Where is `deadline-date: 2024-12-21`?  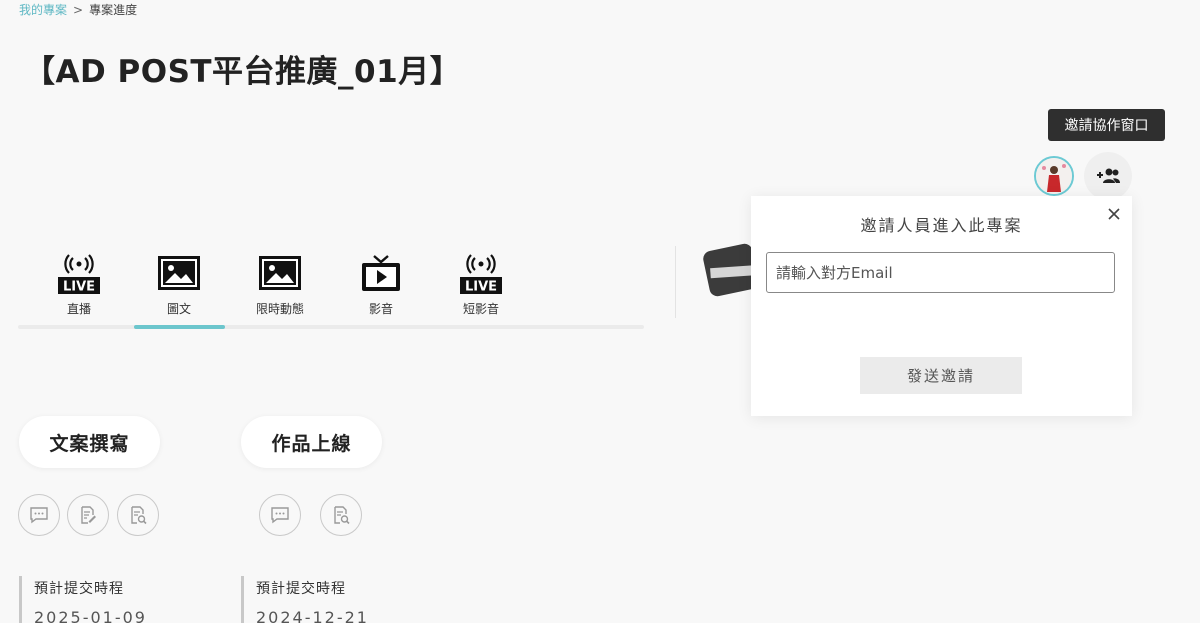 deadline-date: 2024-12-21 is located at coordinates (312, 615).